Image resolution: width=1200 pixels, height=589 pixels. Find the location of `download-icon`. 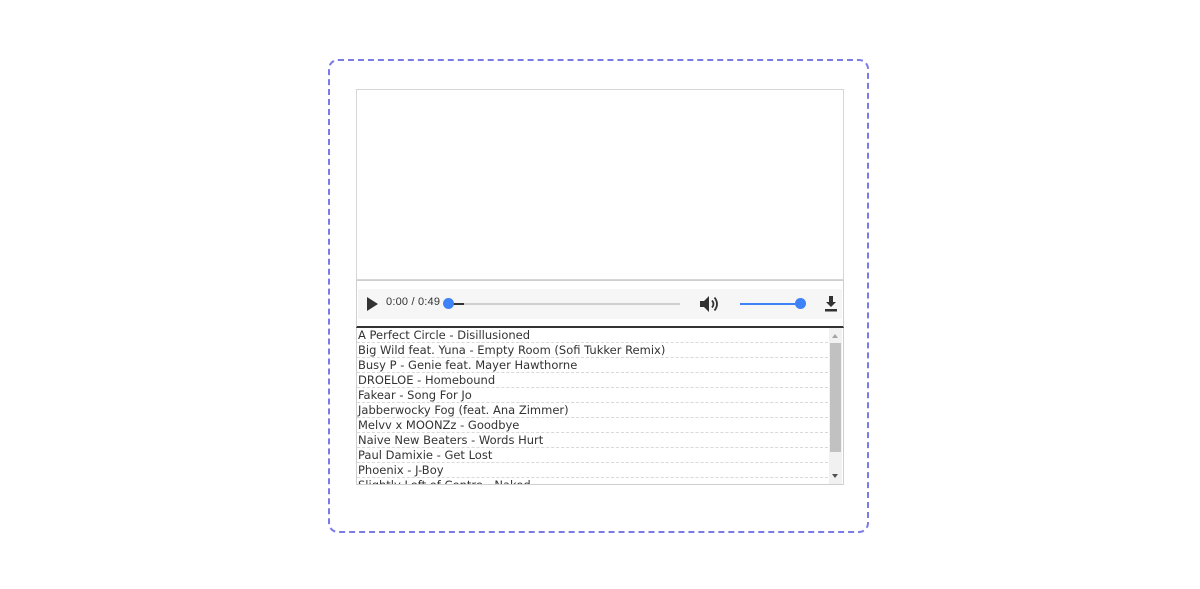

download-icon is located at coordinates (831, 304).